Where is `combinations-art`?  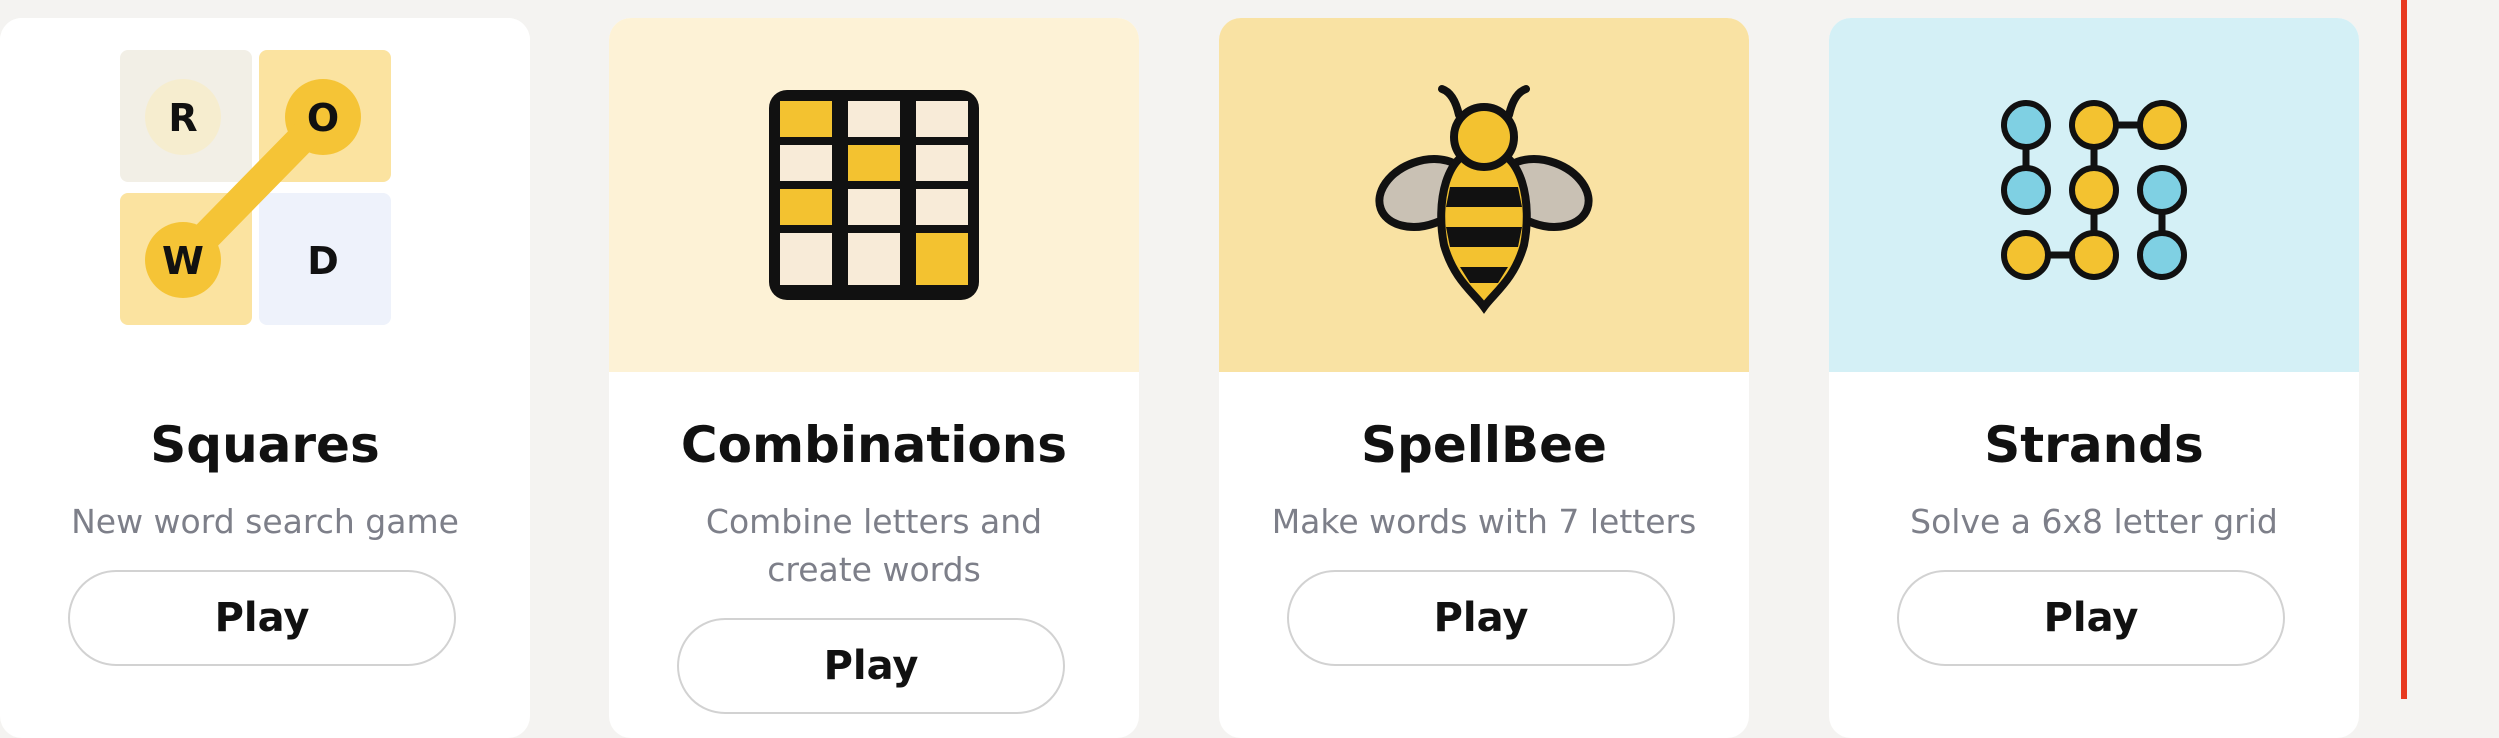
combinations-art is located at coordinates (874, 195).